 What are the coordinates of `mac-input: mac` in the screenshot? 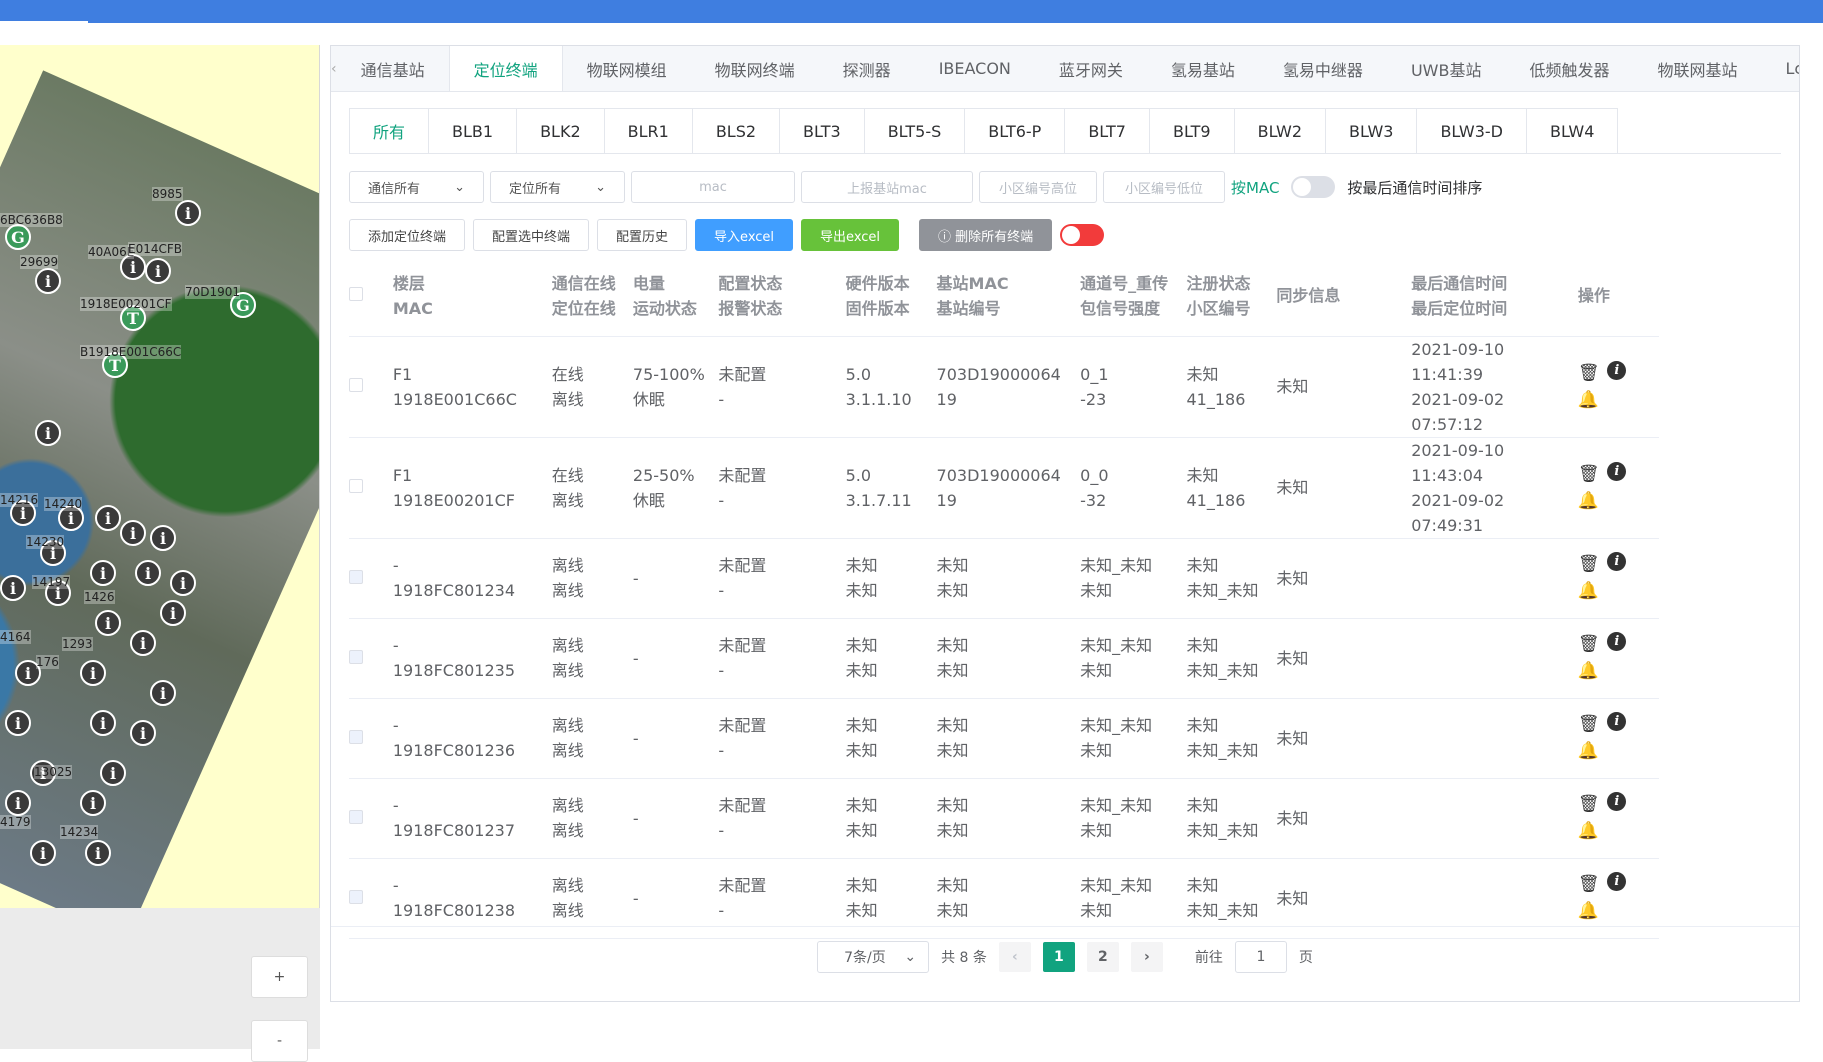 It's located at (713, 187).